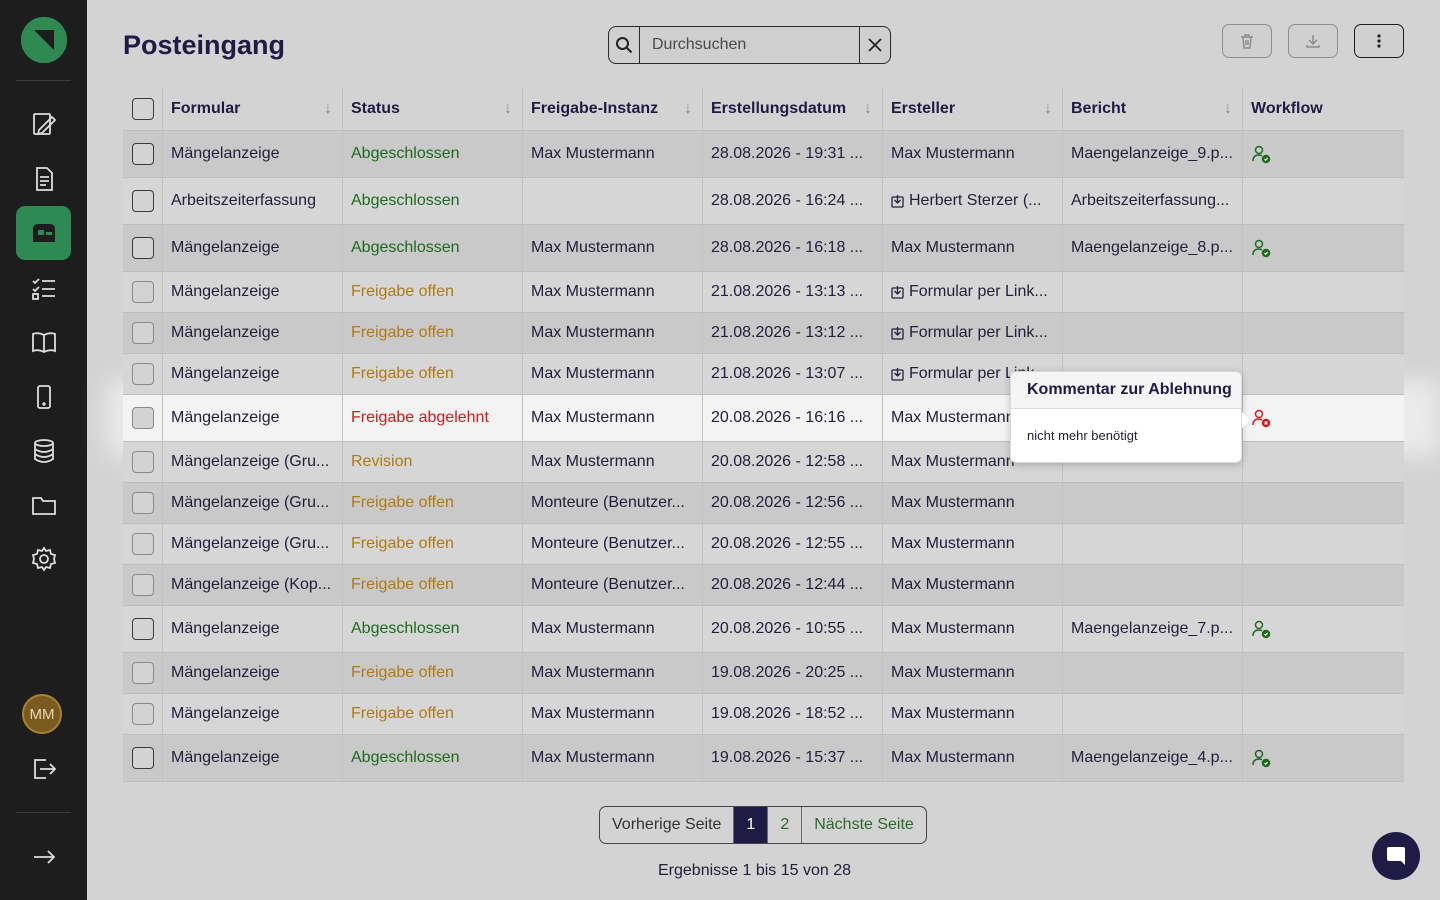 This screenshot has width=1440, height=900. I want to click on page-button-2: 2, so click(785, 825).